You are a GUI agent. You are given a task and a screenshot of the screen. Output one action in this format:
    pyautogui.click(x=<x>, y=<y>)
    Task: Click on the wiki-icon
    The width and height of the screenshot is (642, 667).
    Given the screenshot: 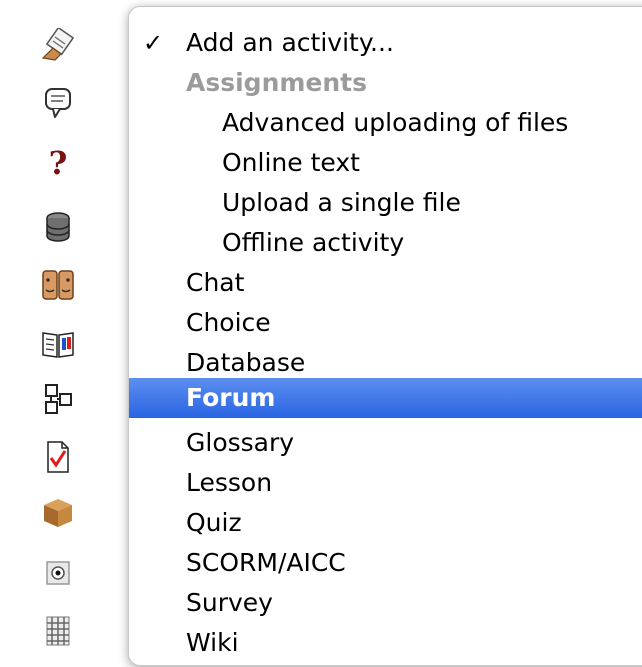 What is the action you would take?
    pyautogui.click(x=58, y=631)
    